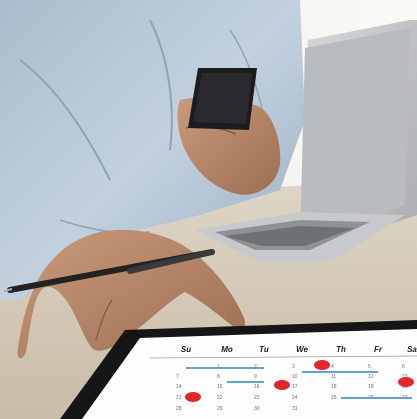  What do you see at coordinates (179, 398) in the screenshot?
I see `calendar-date: 21` at bounding box center [179, 398].